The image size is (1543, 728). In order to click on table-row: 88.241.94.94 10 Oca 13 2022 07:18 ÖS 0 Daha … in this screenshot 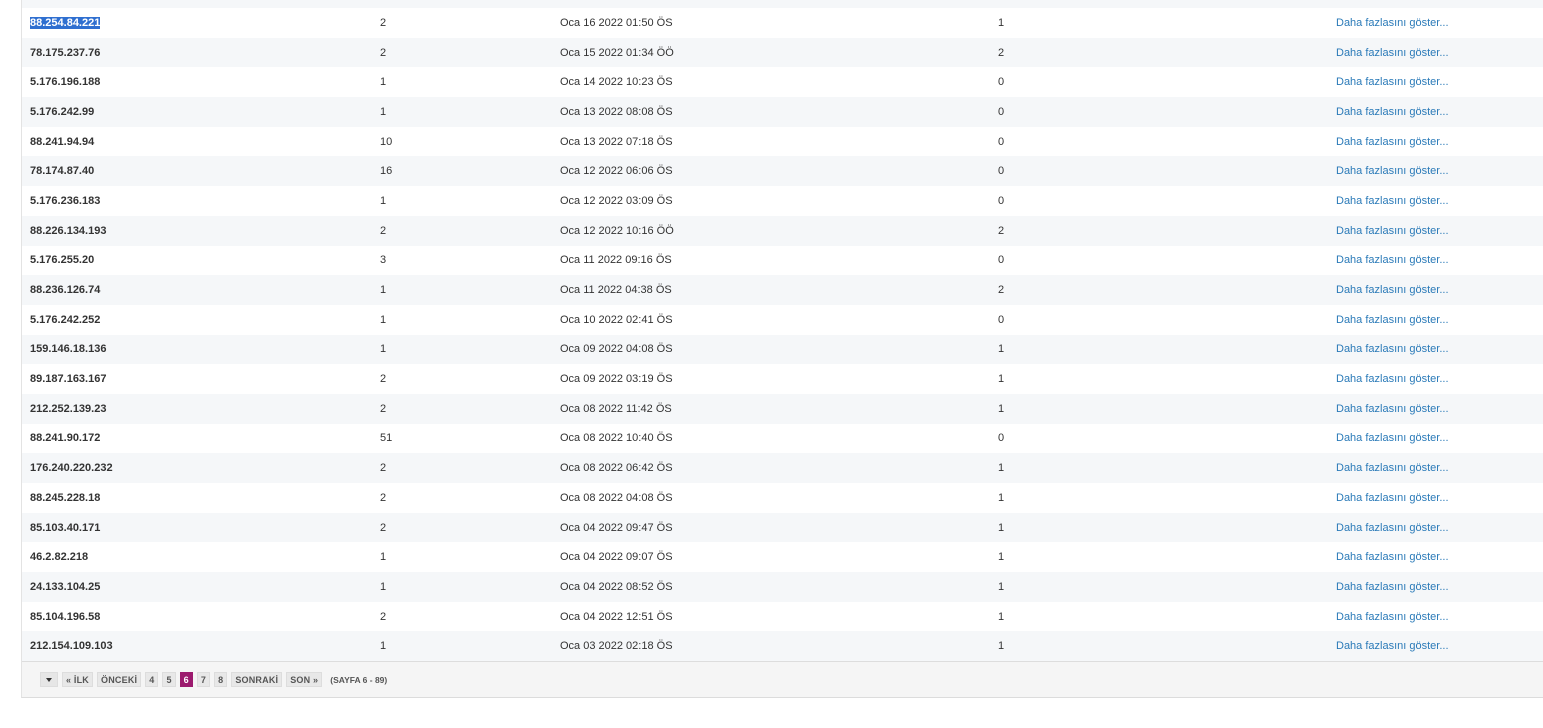, I will do `click(782, 142)`.